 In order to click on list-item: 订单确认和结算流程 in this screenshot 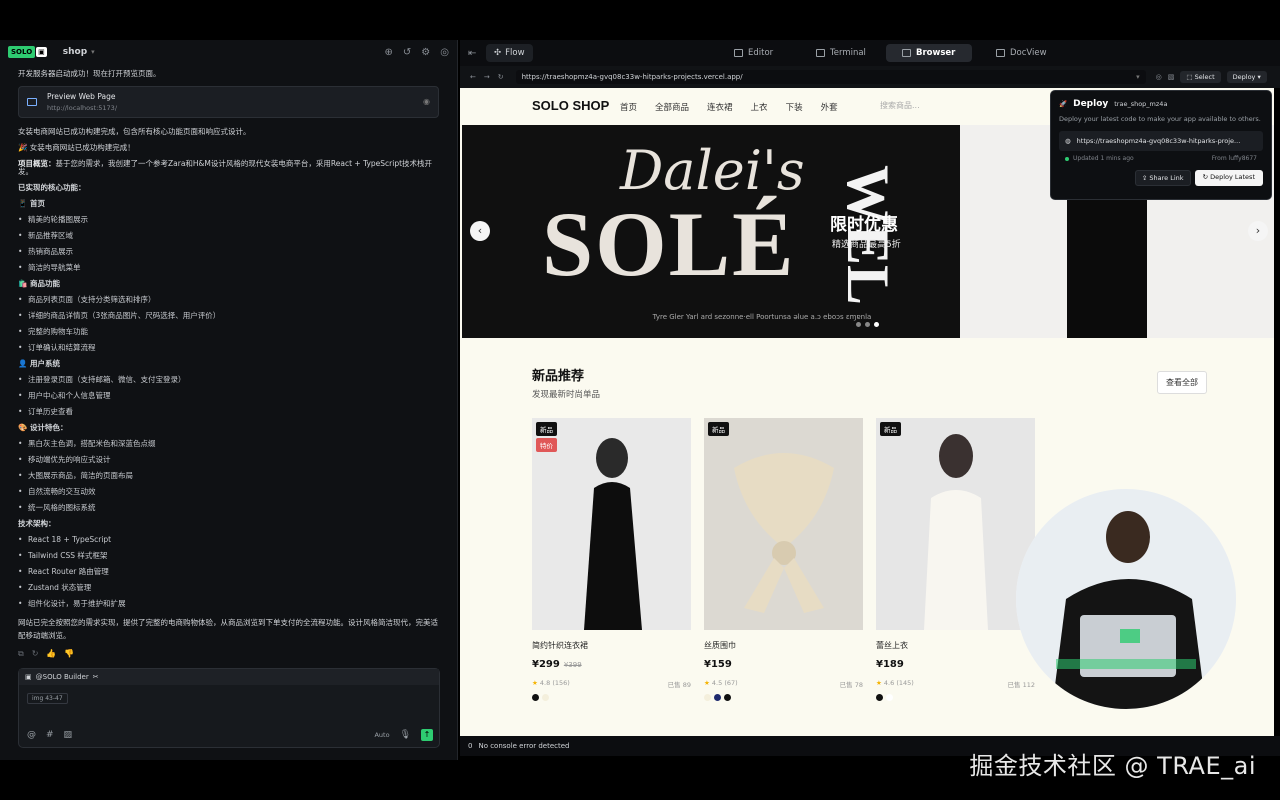, I will do `click(228, 347)`.